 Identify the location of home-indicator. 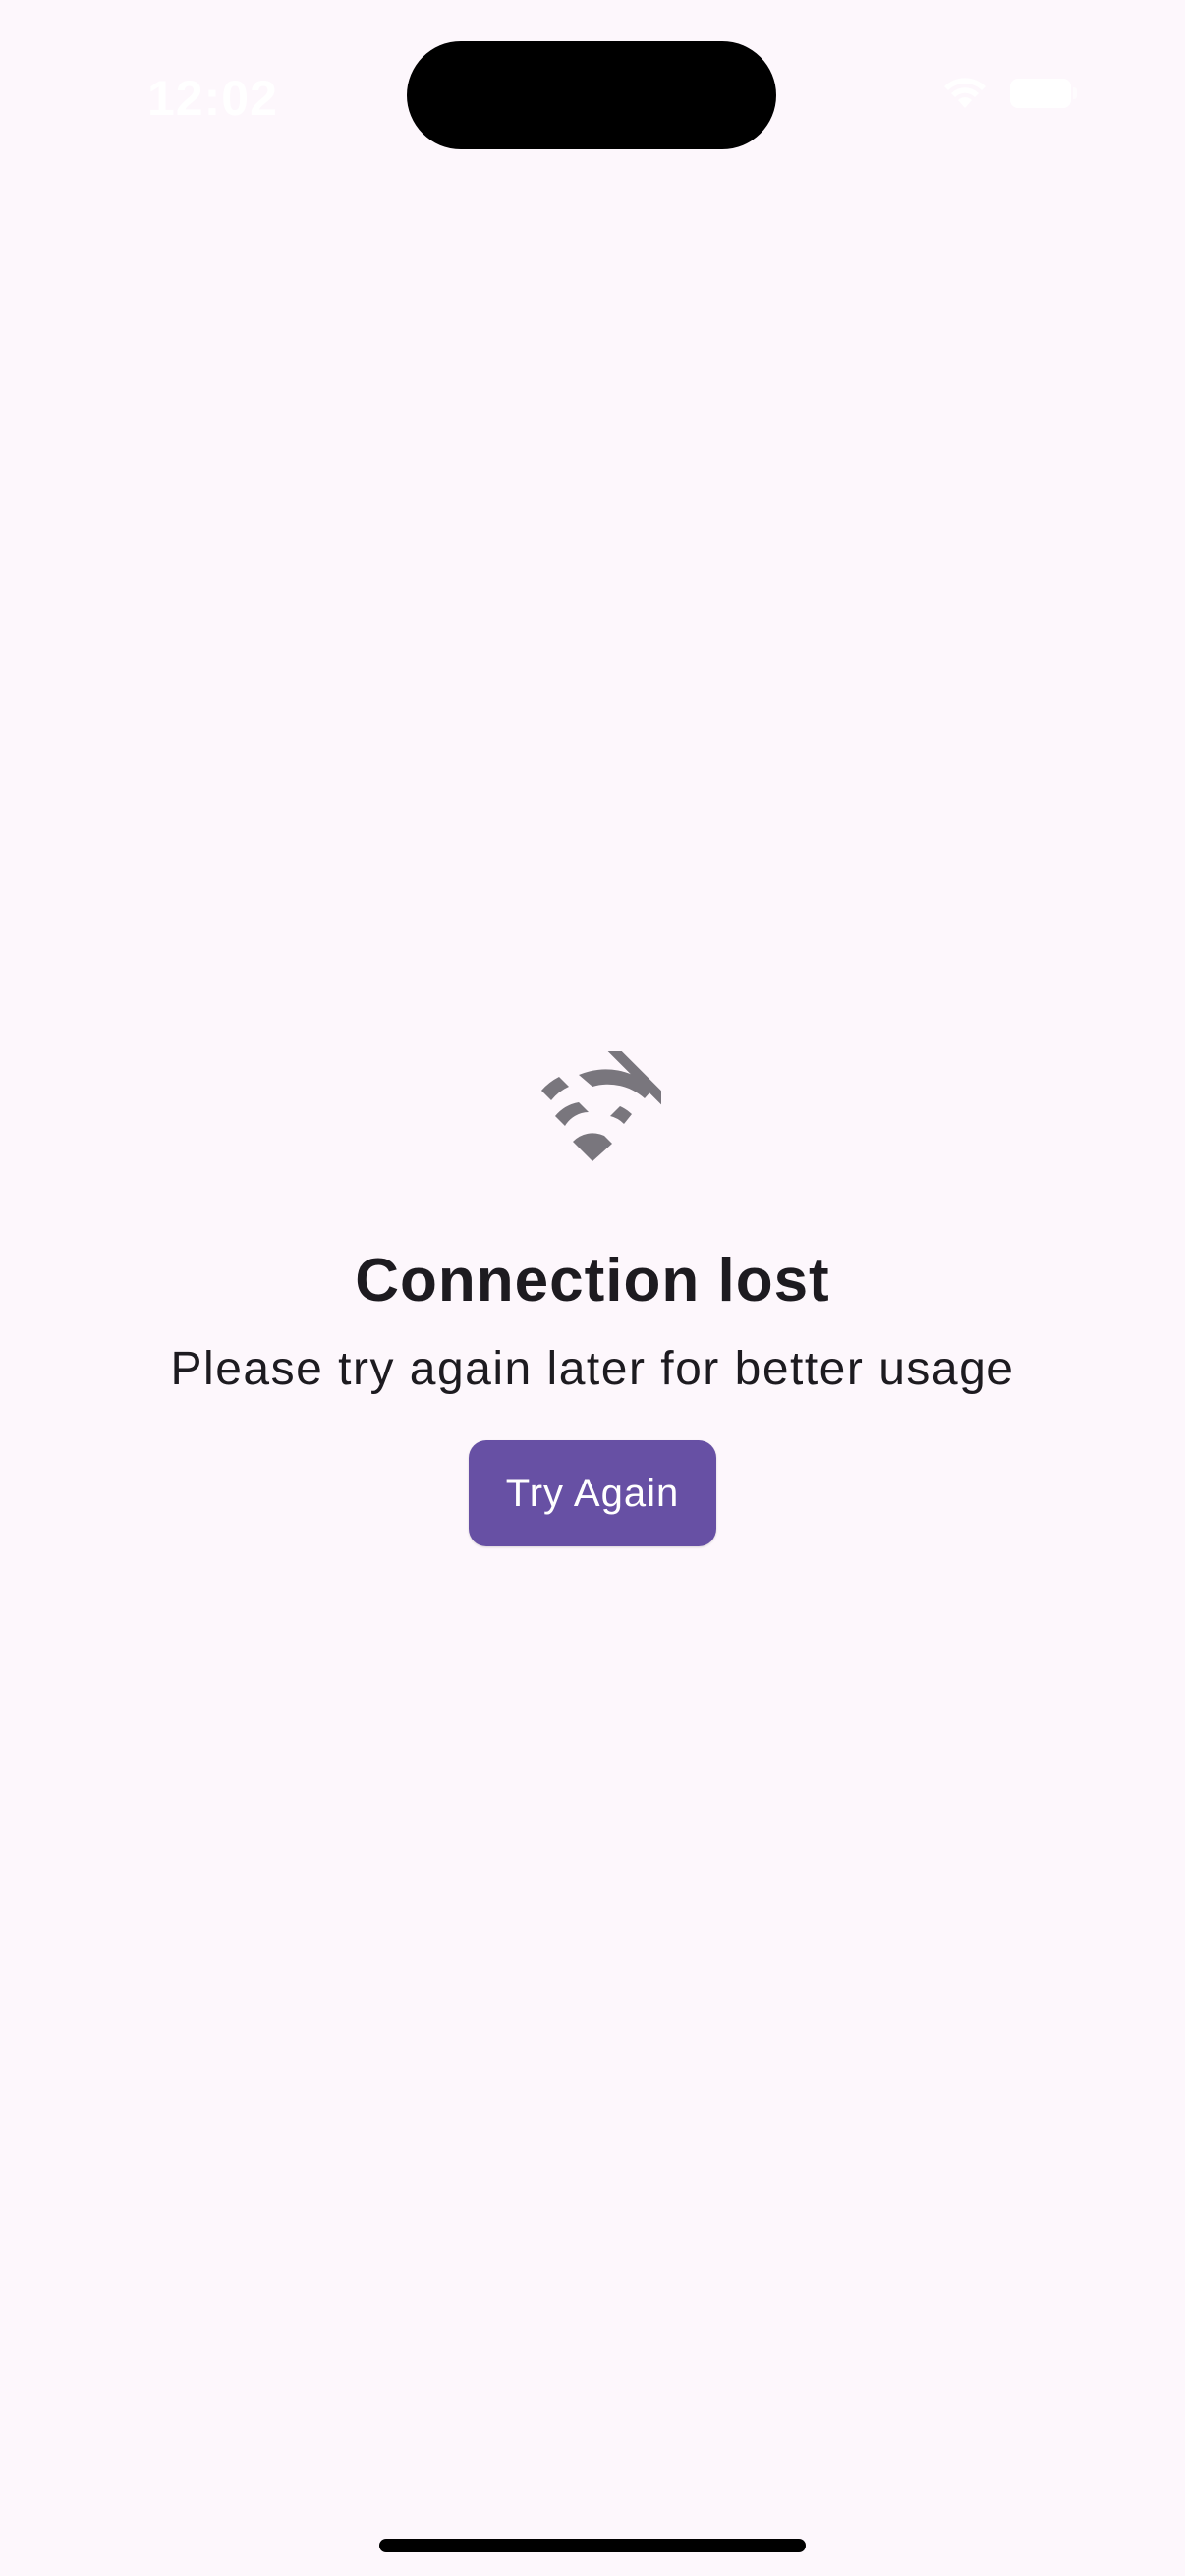
(592, 2545).